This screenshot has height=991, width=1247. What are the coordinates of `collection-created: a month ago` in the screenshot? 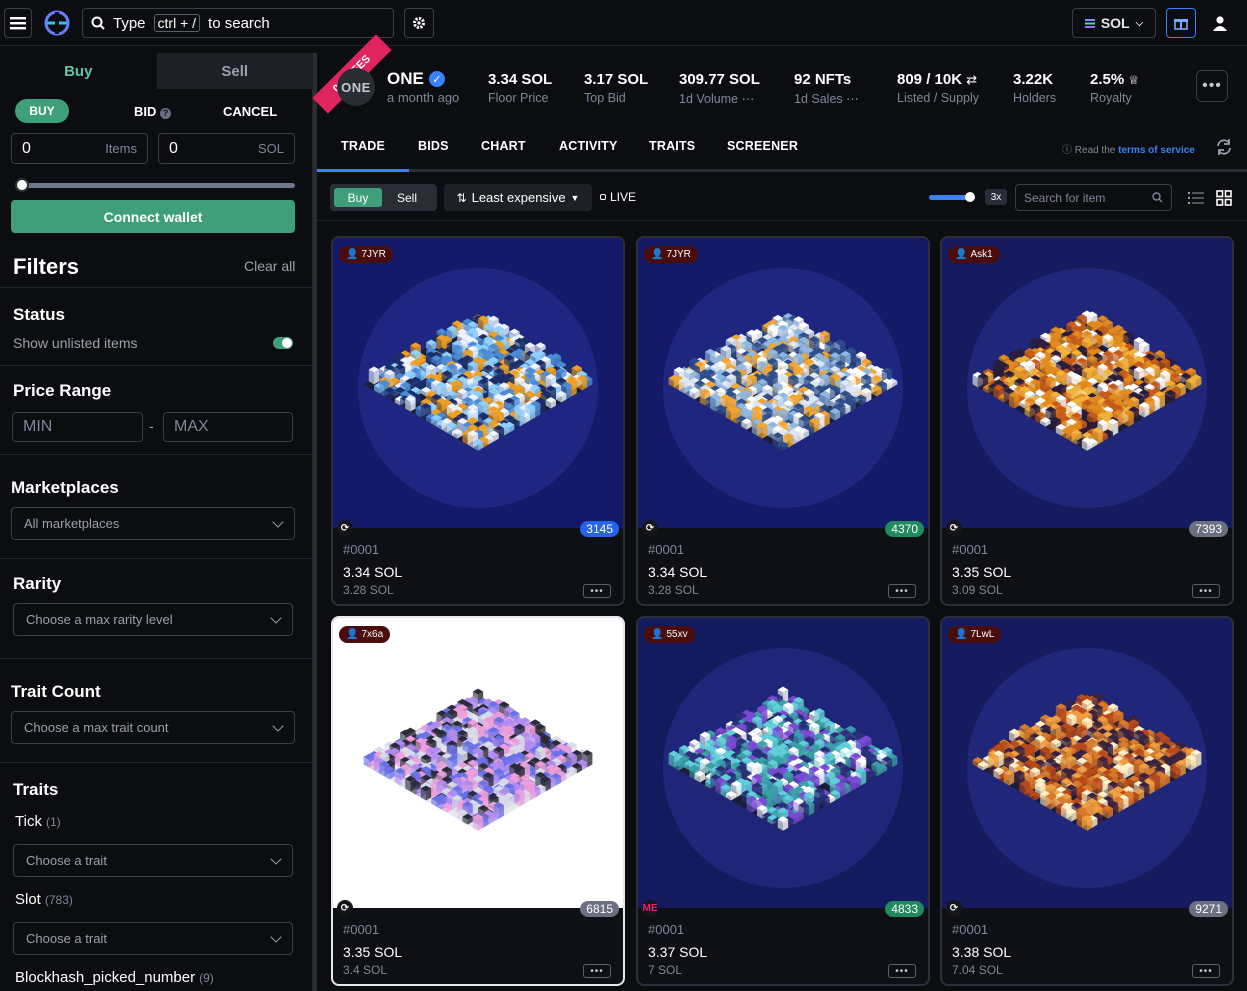 It's located at (423, 97).